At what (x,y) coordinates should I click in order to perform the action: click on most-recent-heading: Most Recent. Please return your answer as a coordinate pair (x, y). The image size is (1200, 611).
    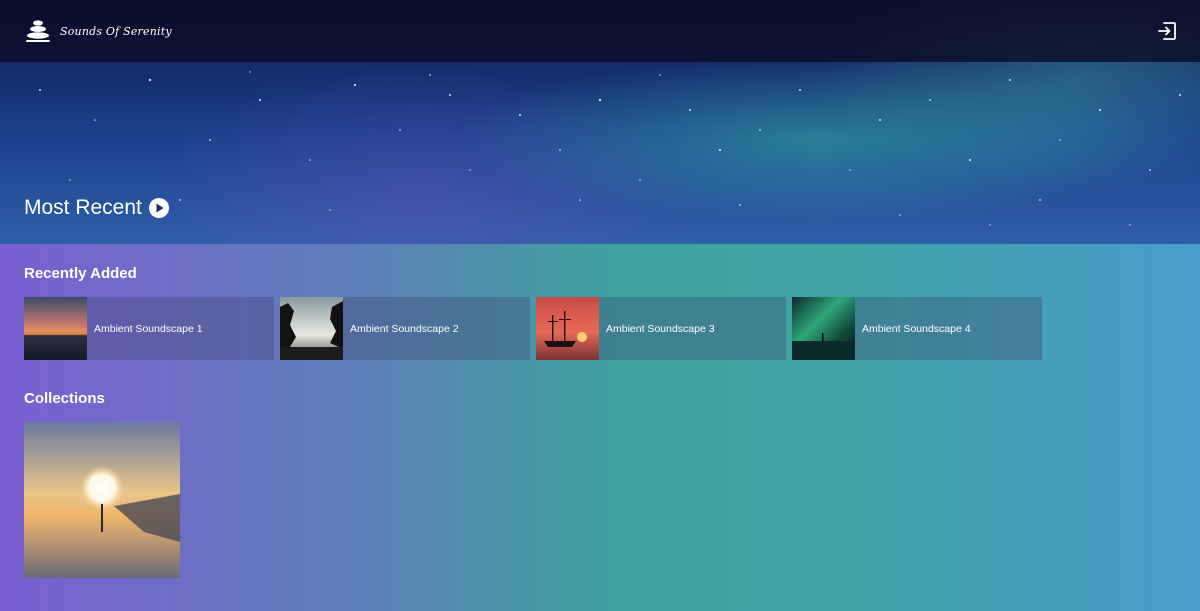
    Looking at the image, I should click on (97, 208).